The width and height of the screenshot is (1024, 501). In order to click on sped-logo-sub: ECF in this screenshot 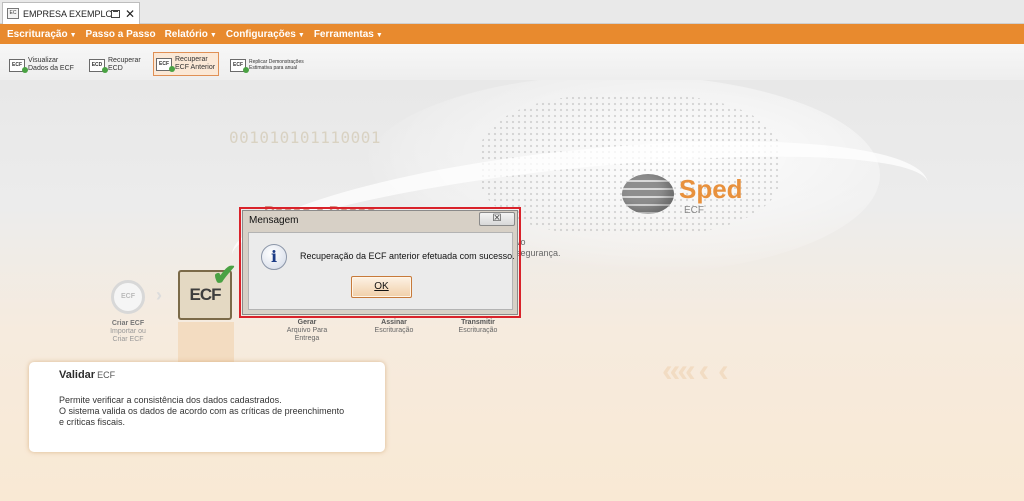, I will do `click(694, 210)`.